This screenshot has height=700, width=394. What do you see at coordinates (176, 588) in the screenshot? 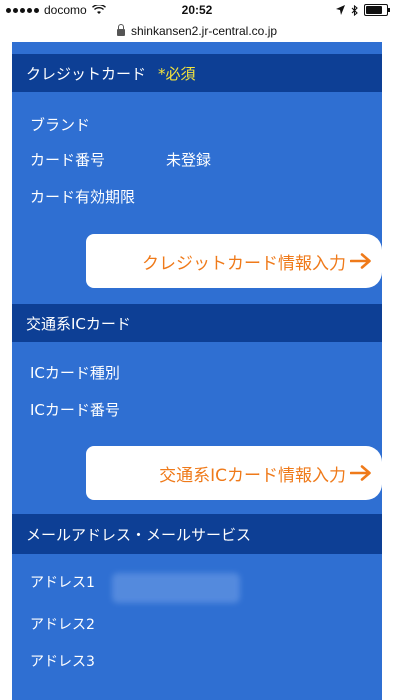
I see `redacted-address` at bounding box center [176, 588].